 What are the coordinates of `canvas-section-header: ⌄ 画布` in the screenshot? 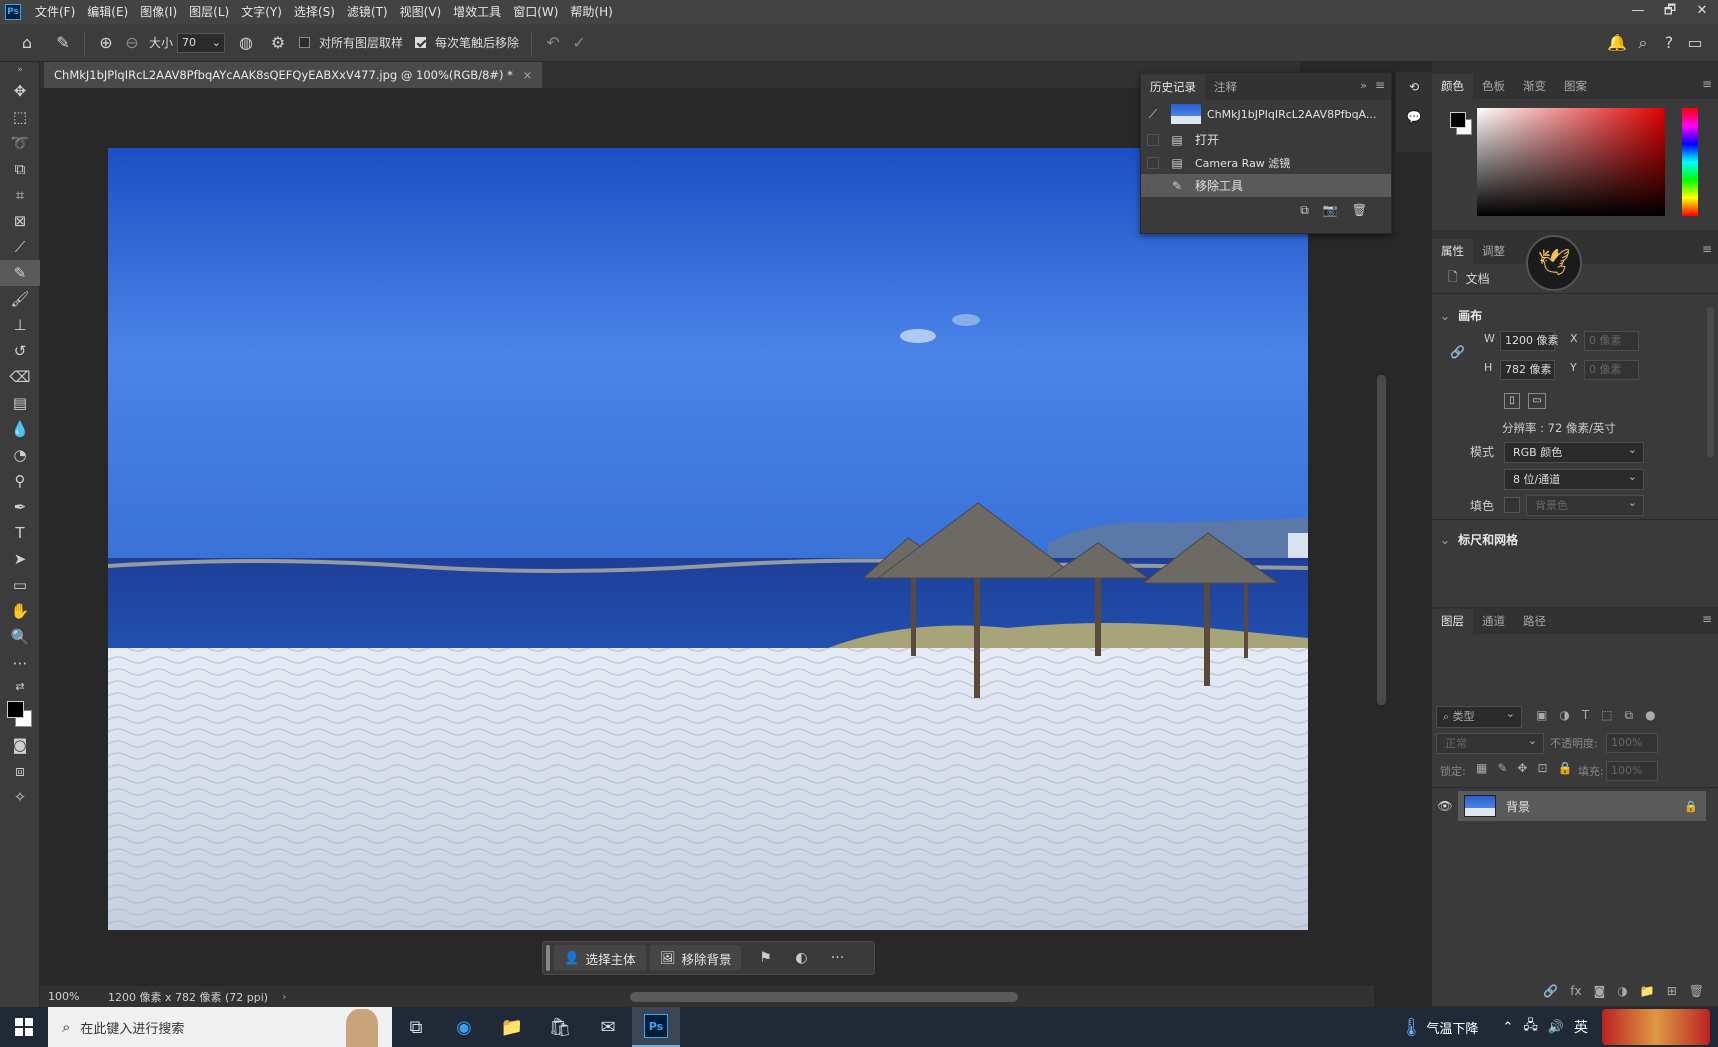 It's located at (1461, 315).